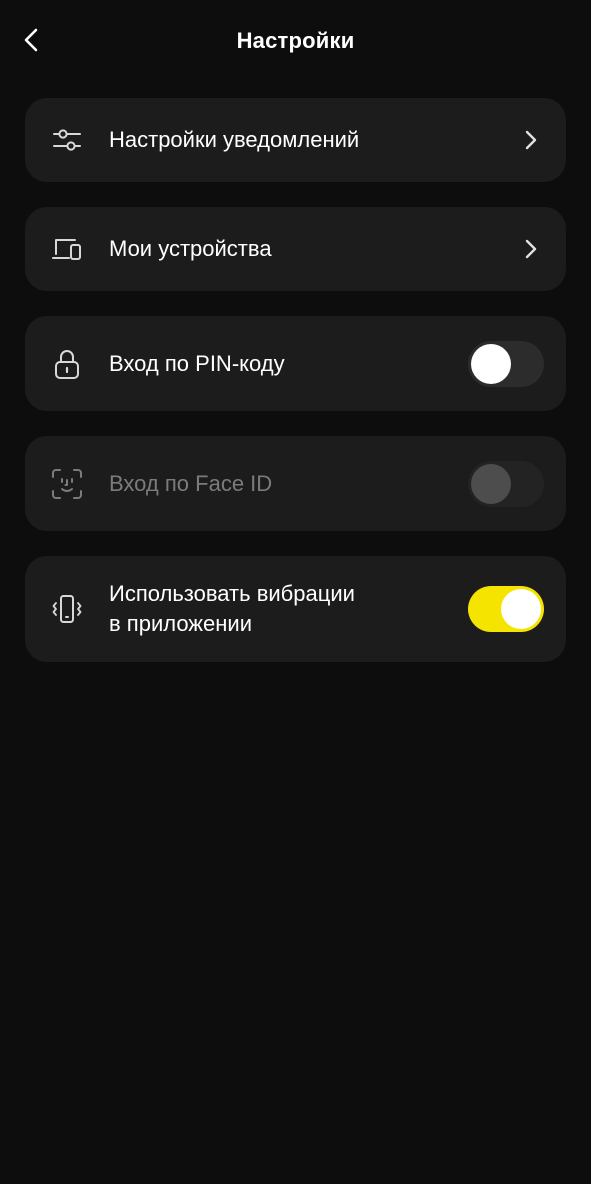  What do you see at coordinates (295, 483) in the screenshot?
I see `face-id-login-row: Вход по Face ID` at bounding box center [295, 483].